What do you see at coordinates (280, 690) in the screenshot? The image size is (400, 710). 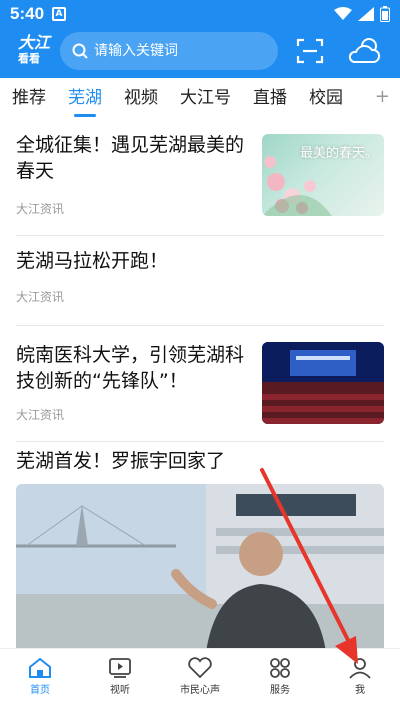 I see `nav-label: 服务` at bounding box center [280, 690].